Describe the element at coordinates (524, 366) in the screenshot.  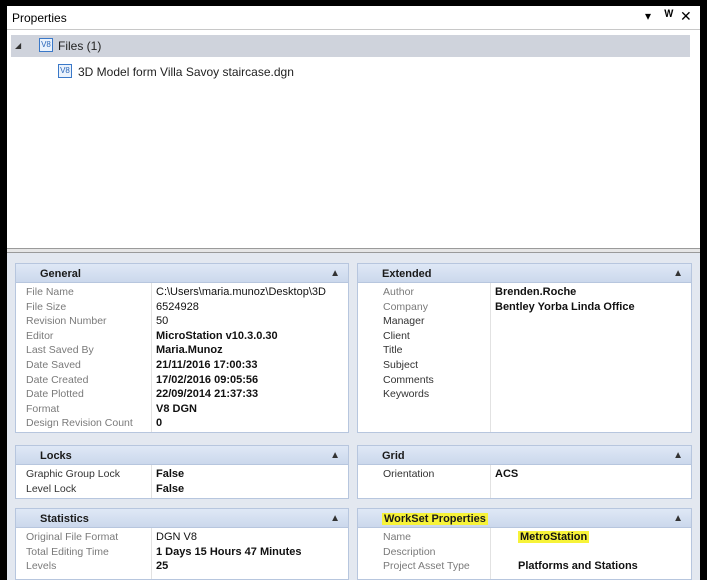
I see `property-row: Subject` at that location.